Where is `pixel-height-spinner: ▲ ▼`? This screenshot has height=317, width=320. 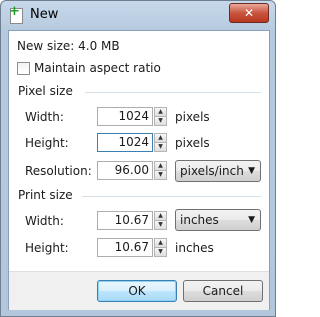
pixel-height-spinner: ▲ ▼ is located at coordinates (160, 142).